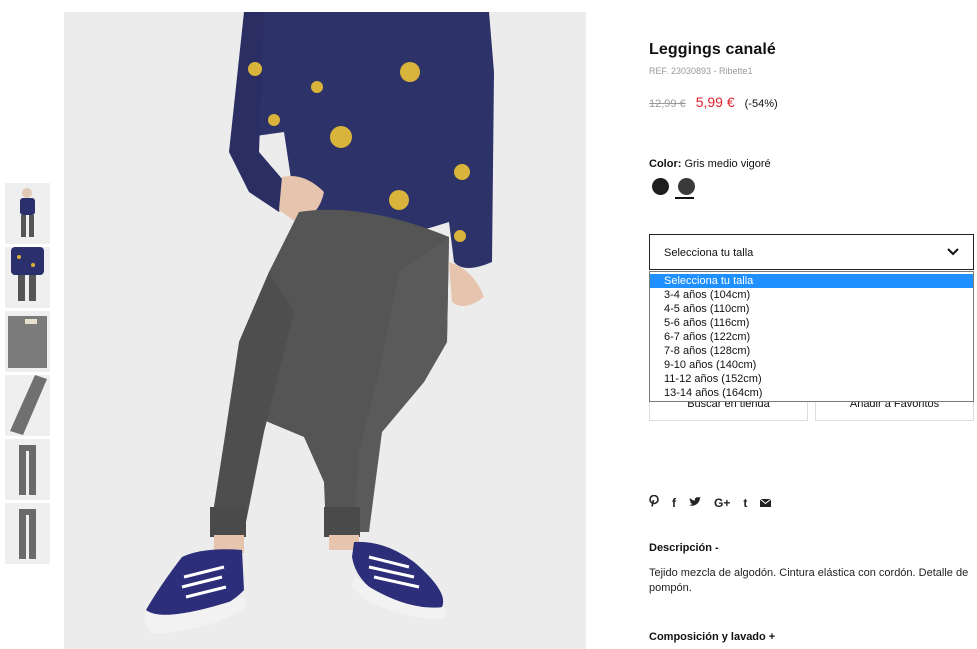  Describe the element at coordinates (811, 351) in the screenshot. I see `size-option: 7-8 años (128cm)` at that location.